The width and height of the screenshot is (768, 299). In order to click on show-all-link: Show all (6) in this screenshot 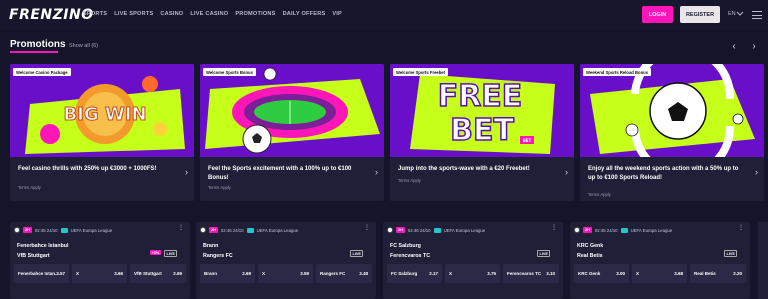, I will do `click(83, 46)`.